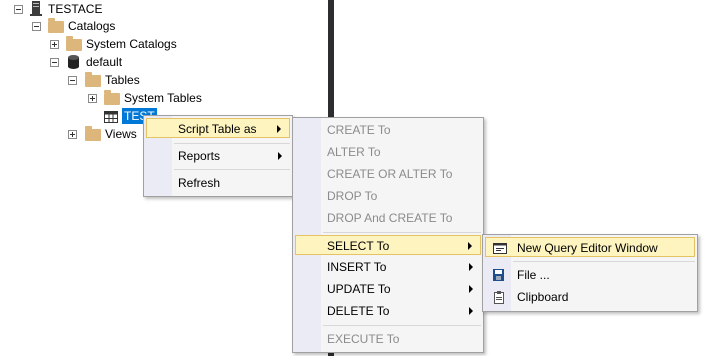 This screenshot has height=356, width=705. What do you see at coordinates (160, 80) in the screenshot?
I see `tree-node-tables: Tables` at bounding box center [160, 80].